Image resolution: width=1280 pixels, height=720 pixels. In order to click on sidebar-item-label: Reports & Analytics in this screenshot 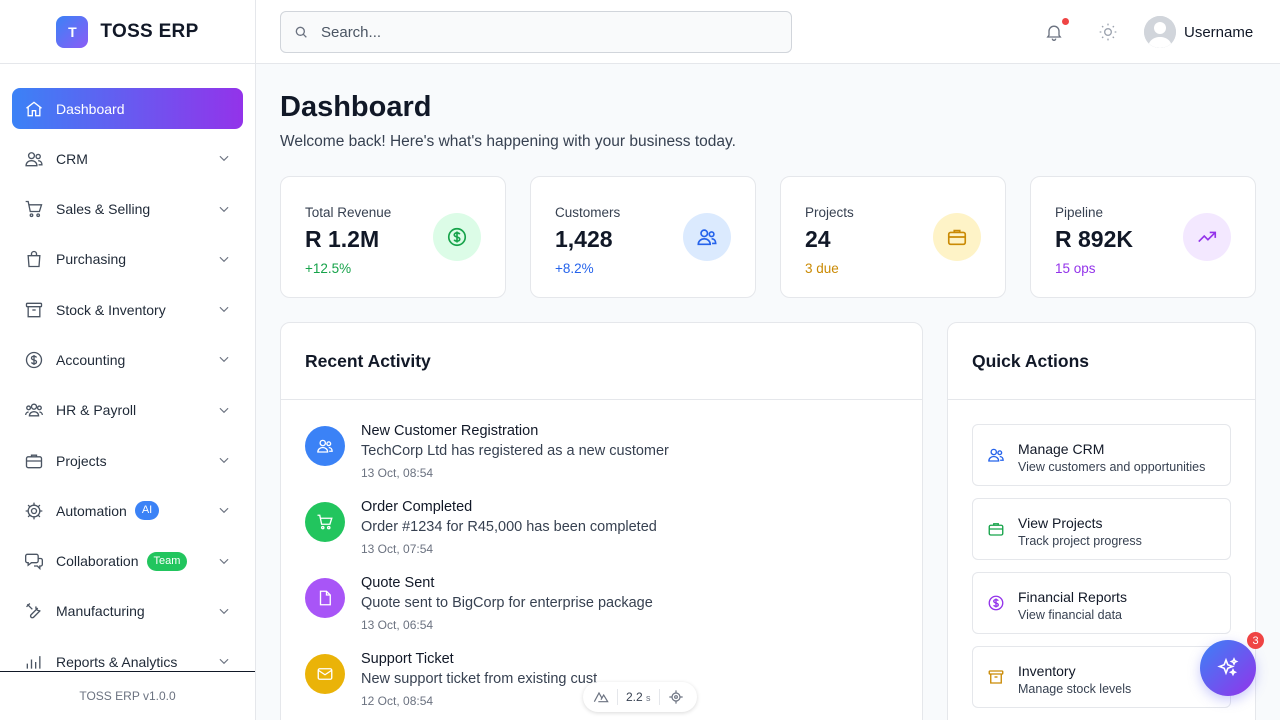, I will do `click(117, 661)`.